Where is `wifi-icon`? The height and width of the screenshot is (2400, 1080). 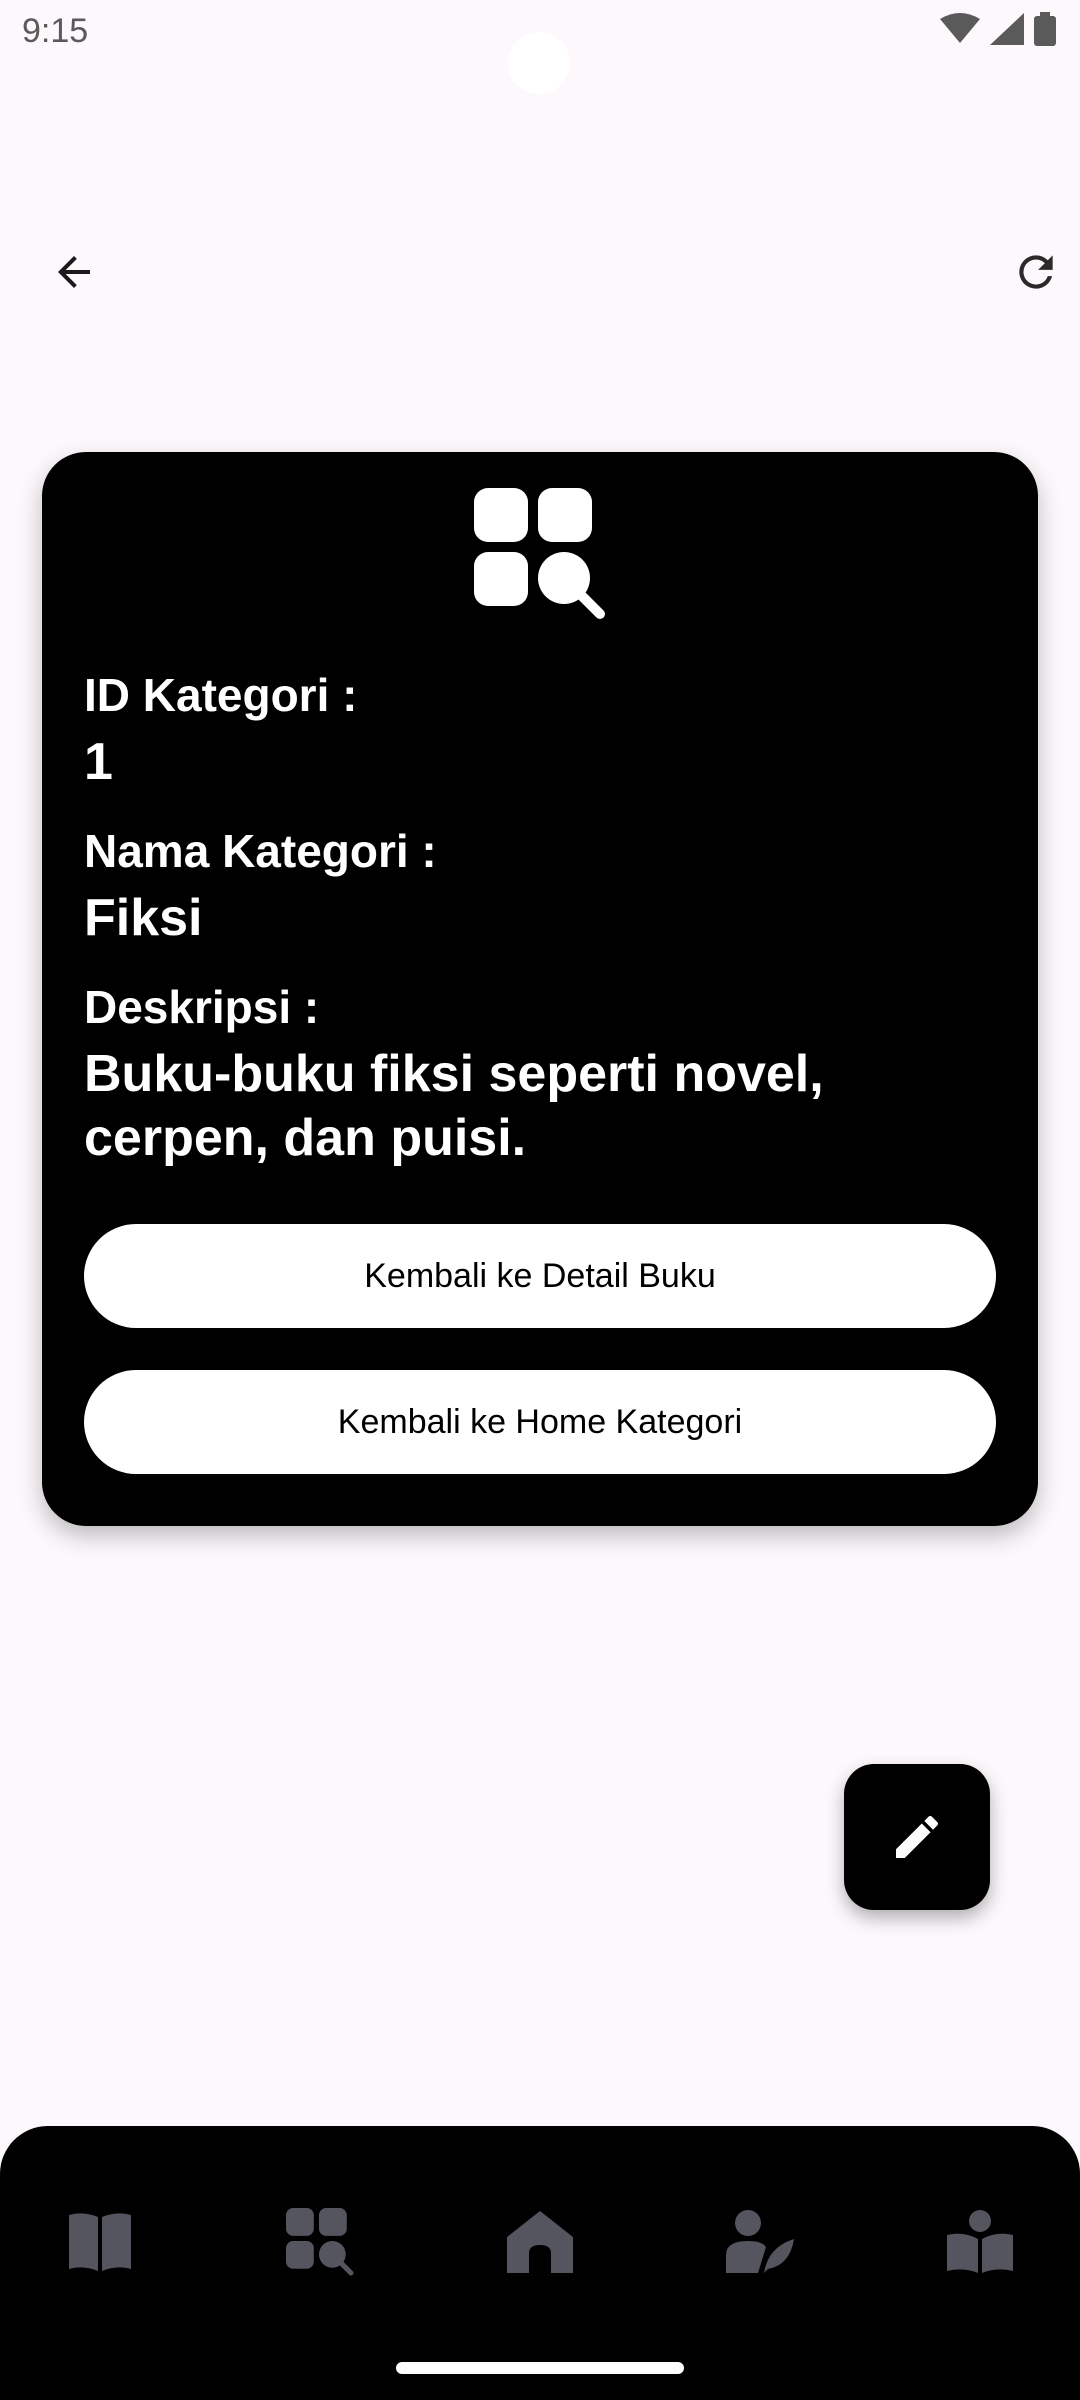
wifi-icon is located at coordinates (960, 28).